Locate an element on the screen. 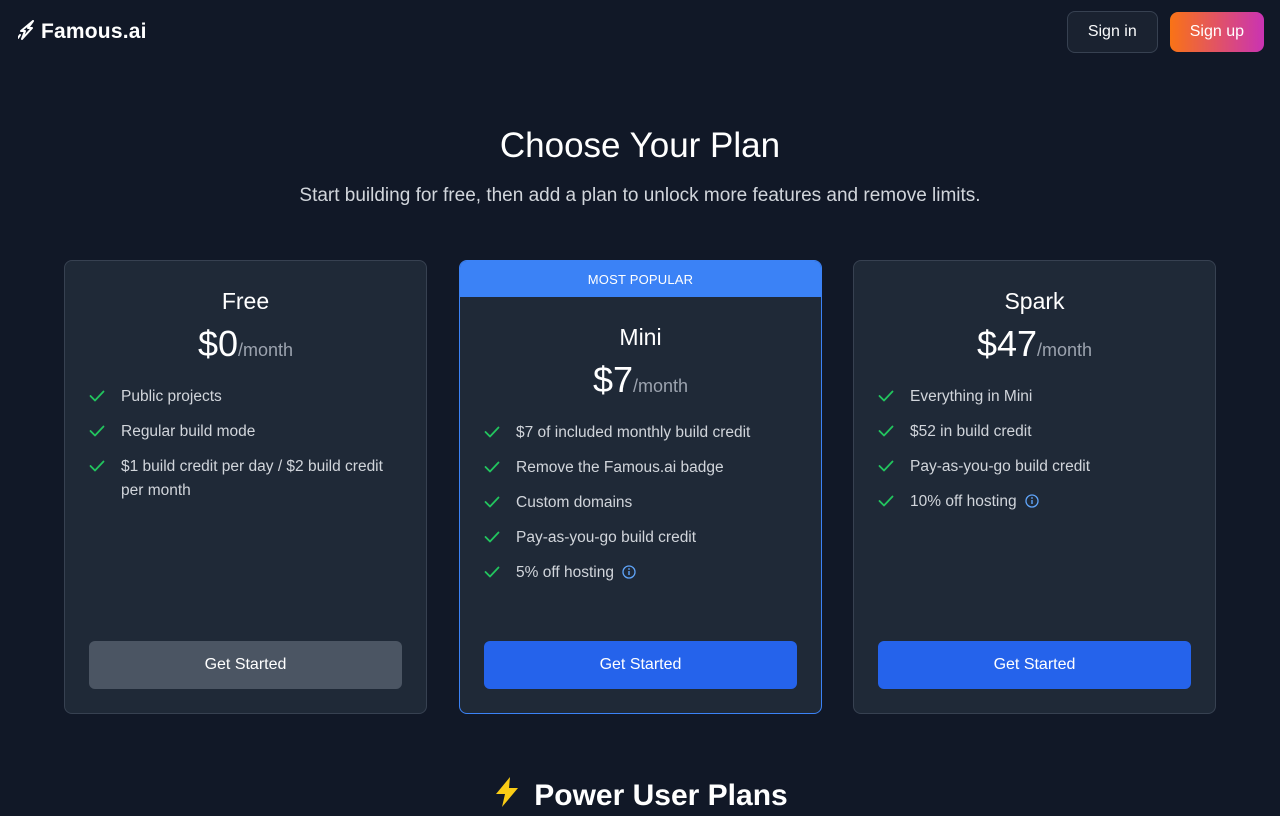 Image resolution: width=1280 pixels, height=816 pixels. feature-item: Remove the Famous.ai badge is located at coordinates (640, 468).